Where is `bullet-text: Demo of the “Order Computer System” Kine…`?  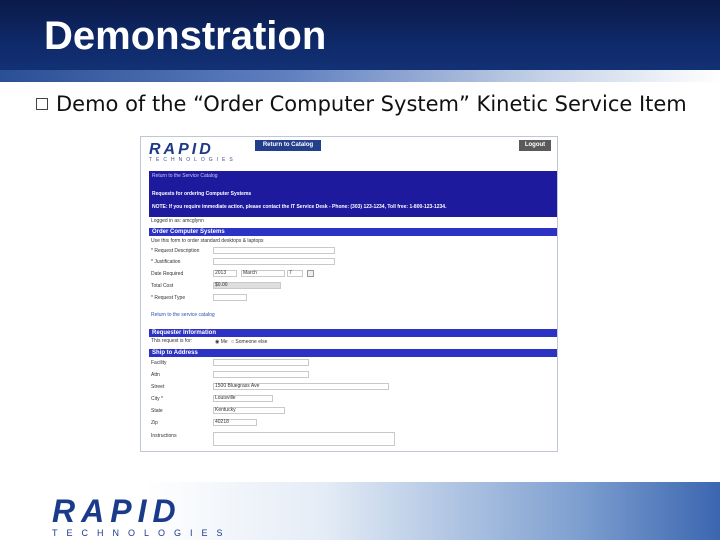
bullet-text: Demo of the “Order Computer System” Kine… is located at coordinates (371, 104).